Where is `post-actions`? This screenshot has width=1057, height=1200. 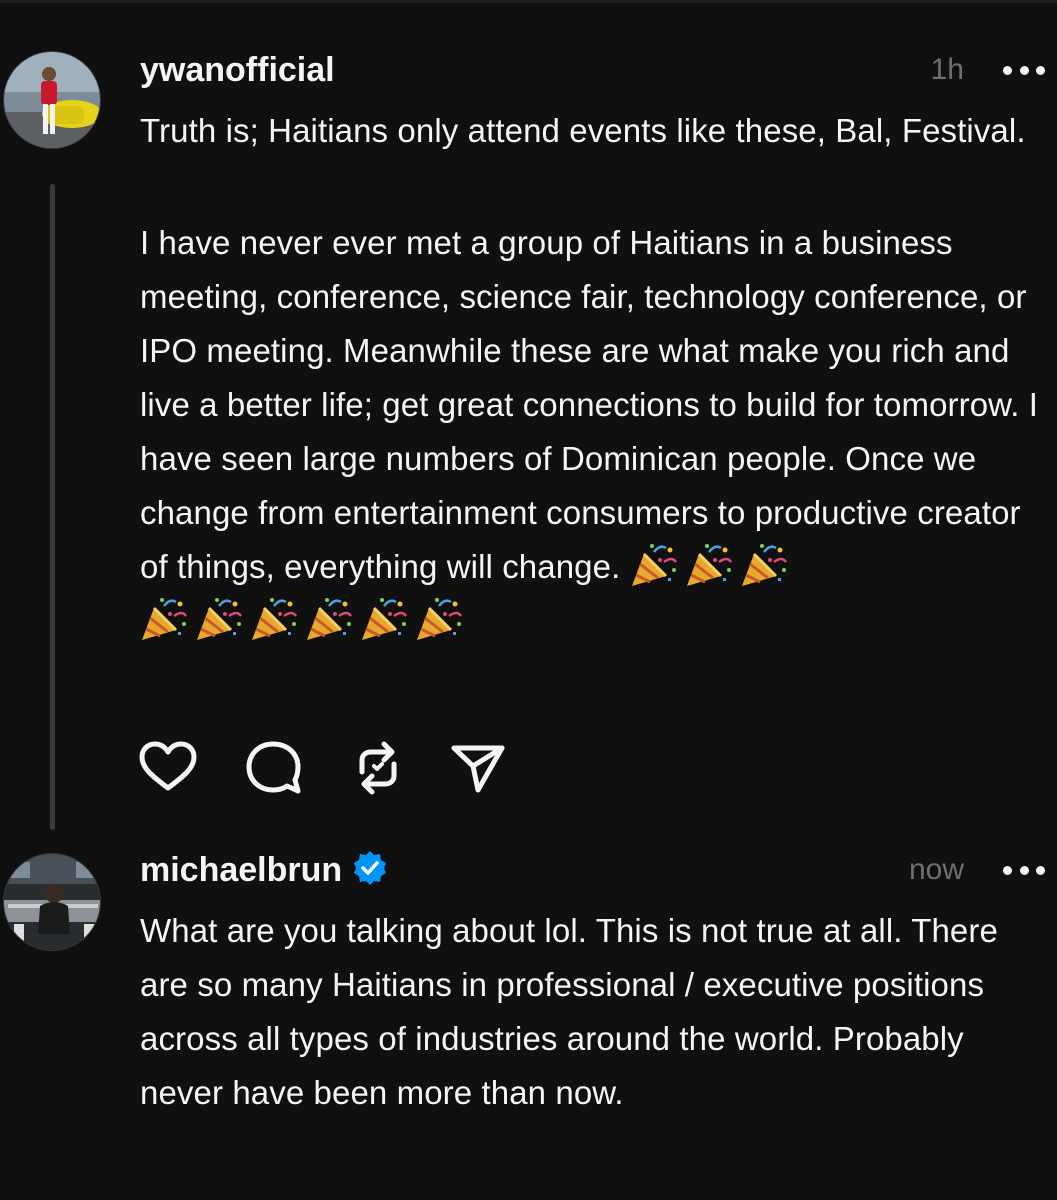 post-actions is located at coordinates (323, 768).